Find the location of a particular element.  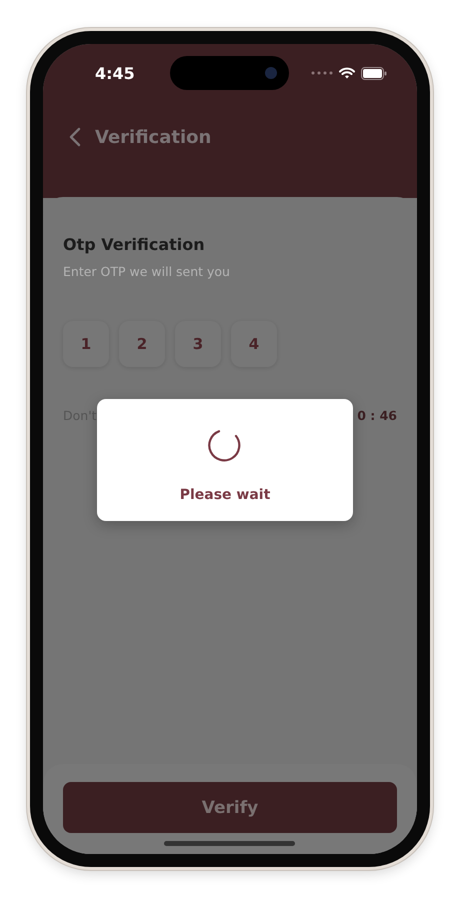

screen-title: Verification is located at coordinates (153, 137).